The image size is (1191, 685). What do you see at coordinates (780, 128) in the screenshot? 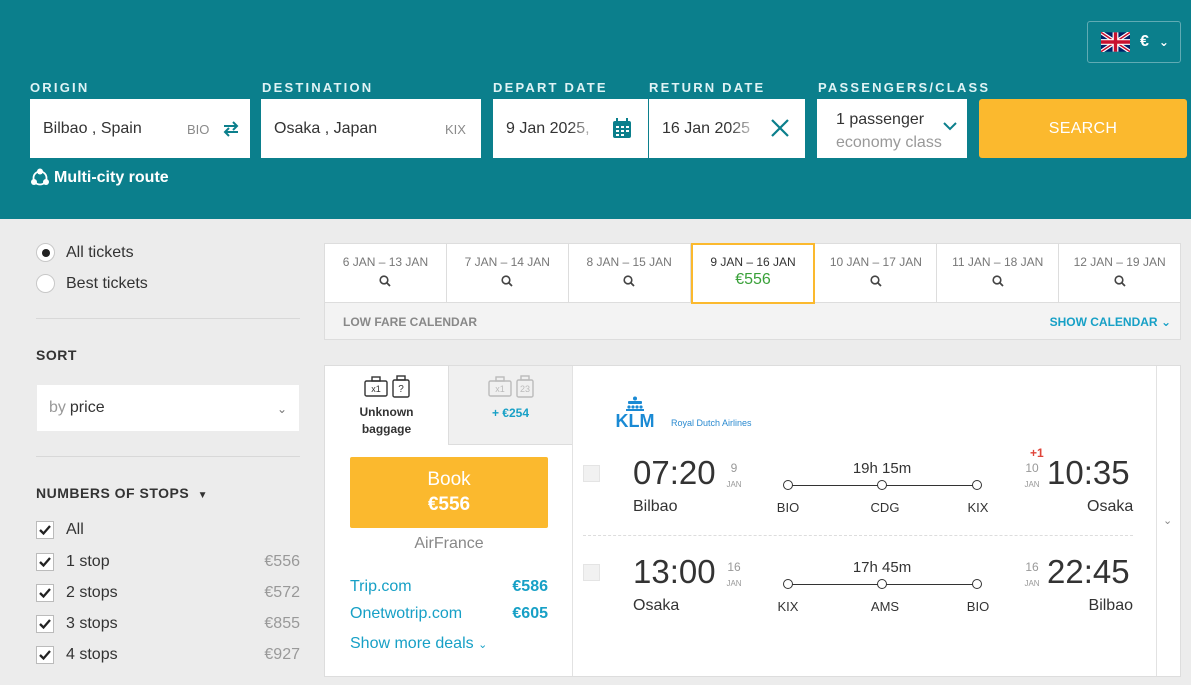
I see `clear-return-icon` at bounding box center [780, 128].